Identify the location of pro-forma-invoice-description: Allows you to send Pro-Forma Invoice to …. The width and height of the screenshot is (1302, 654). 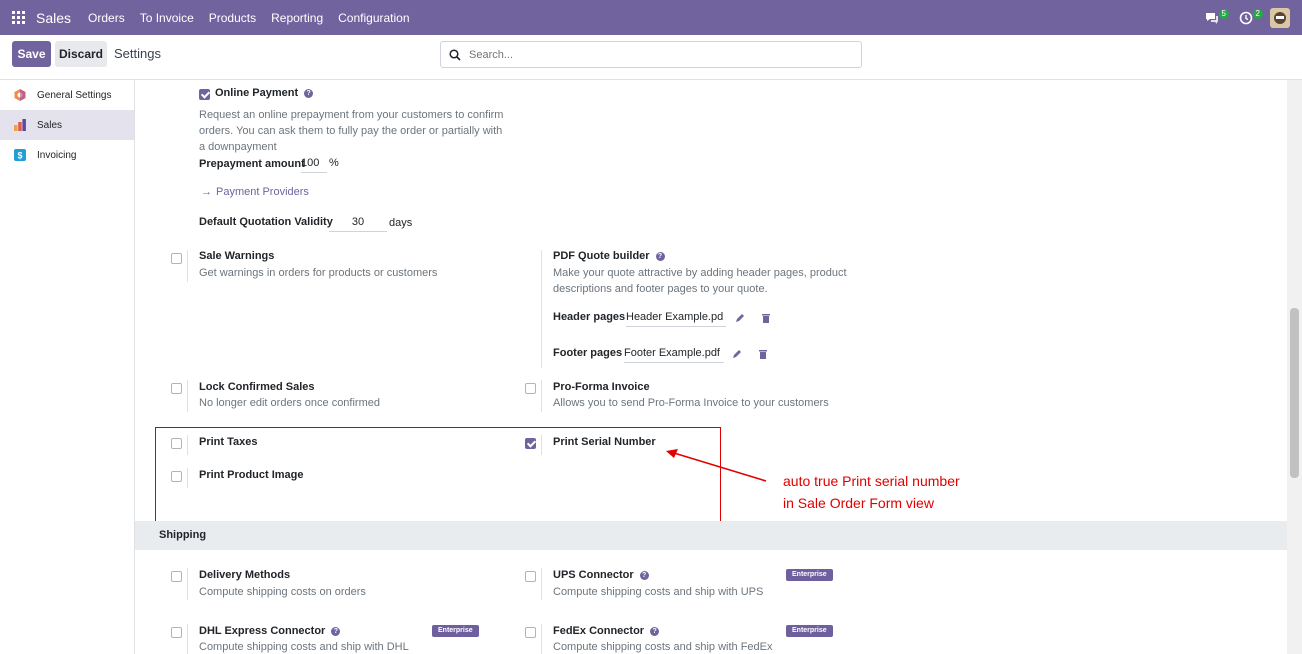
(691, 403).